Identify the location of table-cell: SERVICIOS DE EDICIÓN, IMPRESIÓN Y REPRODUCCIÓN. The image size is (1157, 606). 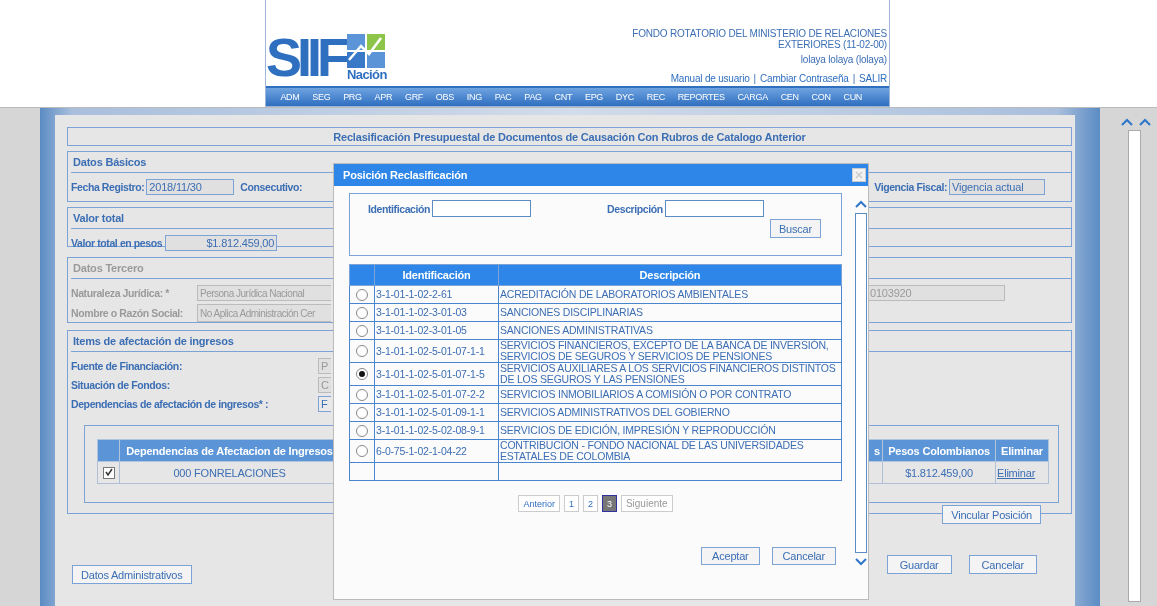
(670, 430).